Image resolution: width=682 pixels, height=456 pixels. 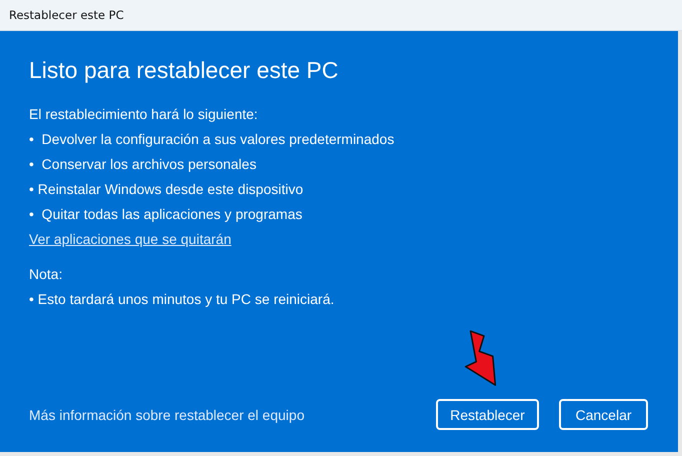 What do you see at coordinates (166, 214) in the screenshot?
I see `list-item: • Quitar todas las aplicaciones y programas` at bounding box center [166, 214].